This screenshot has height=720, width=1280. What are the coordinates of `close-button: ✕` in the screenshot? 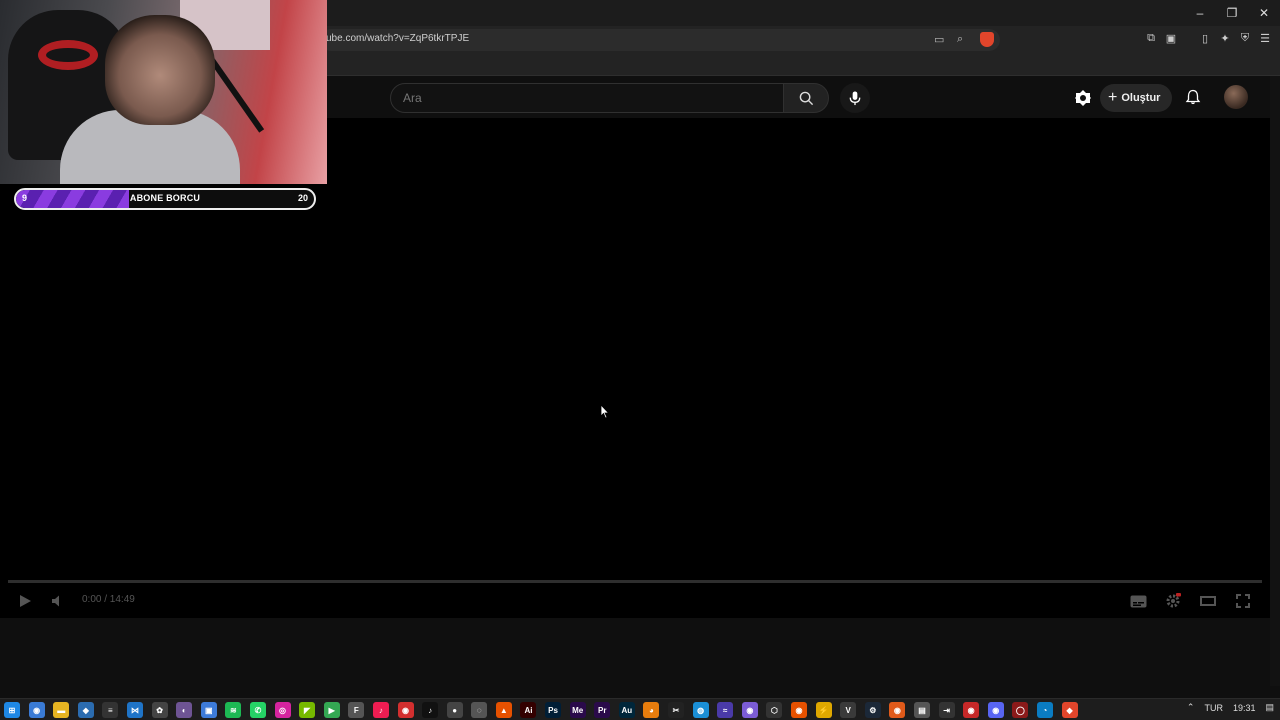 It's located at (1264, 13).